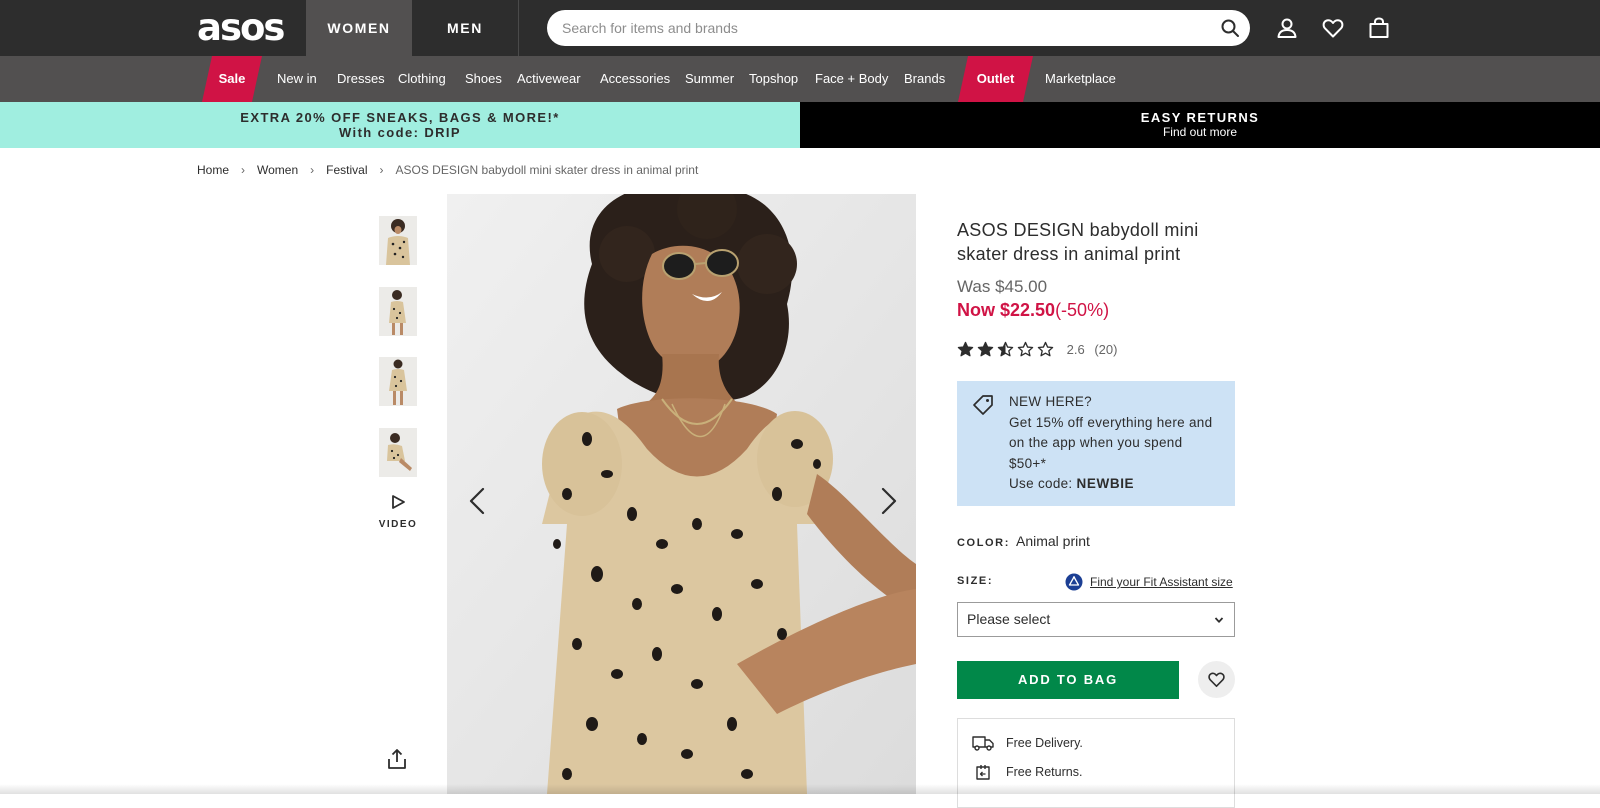 The image size is (1600, 808). Describe the element at coordinates (398, 514) in the screenshot. I see `video-button: VIDEO` at that location.